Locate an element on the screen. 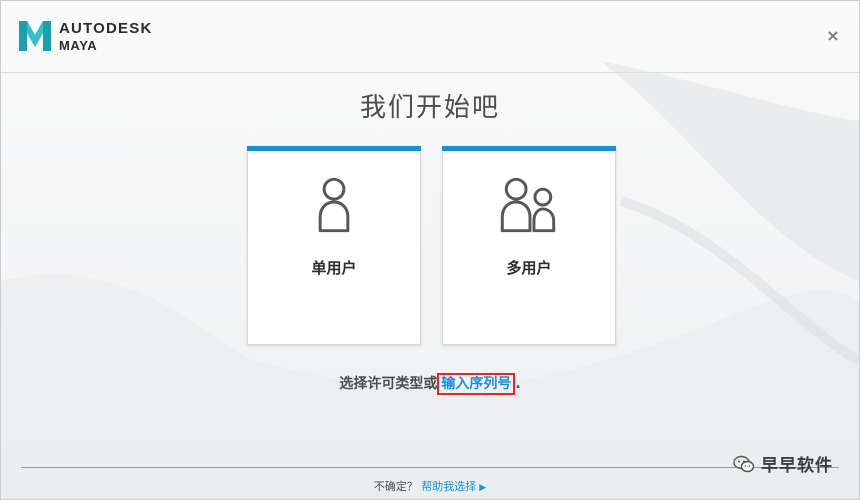 The height and width of the screenshot is (500, 860). help-me-choose-link: 帮助我选择 is located at coordinates (448, 486).